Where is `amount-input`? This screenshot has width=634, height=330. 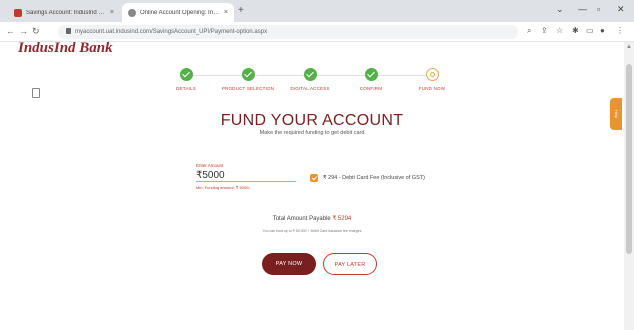
amount-input is located at coordinates (246, 175).